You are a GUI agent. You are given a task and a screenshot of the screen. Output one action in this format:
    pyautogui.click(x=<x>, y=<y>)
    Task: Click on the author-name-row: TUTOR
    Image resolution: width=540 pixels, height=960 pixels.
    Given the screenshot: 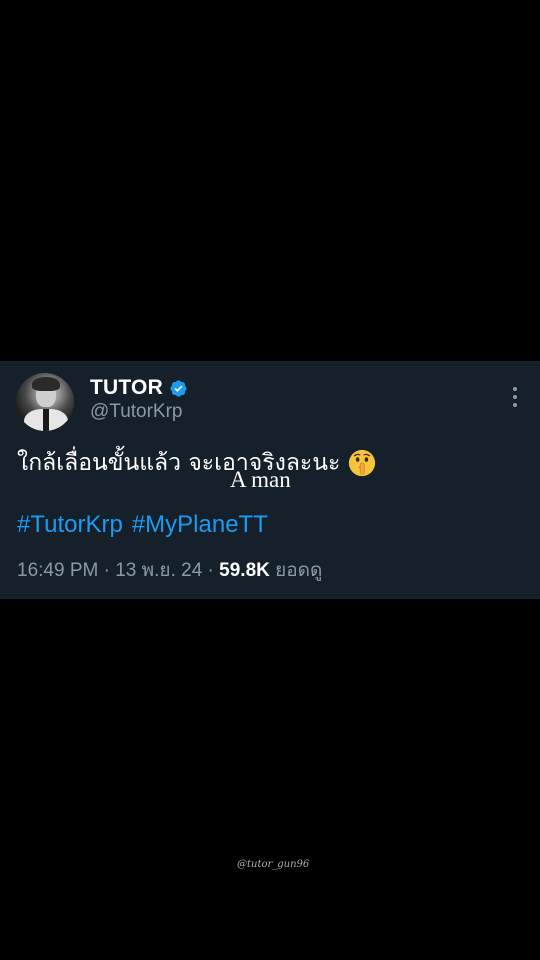 What is the action you would take?
    pyautogui.click(x=139, y=388)
    